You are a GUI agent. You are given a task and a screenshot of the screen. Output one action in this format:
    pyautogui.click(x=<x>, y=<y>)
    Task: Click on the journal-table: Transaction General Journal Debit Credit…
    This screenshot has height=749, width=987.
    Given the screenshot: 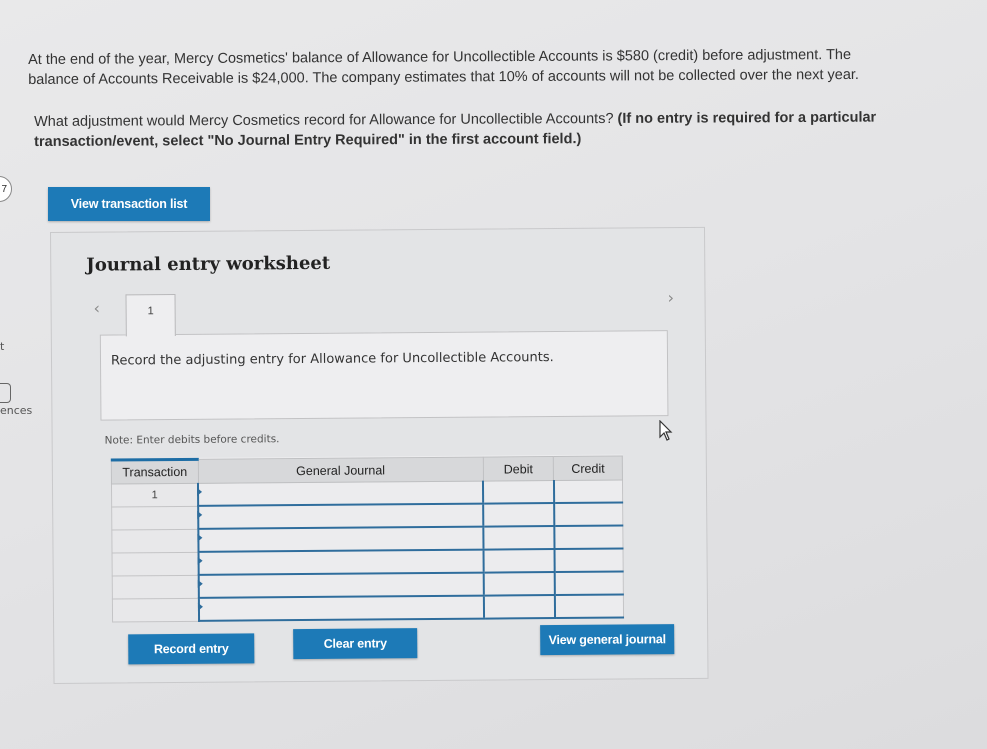 What is the action you would take?
    pyautogui.click(x=367, y=538)
    